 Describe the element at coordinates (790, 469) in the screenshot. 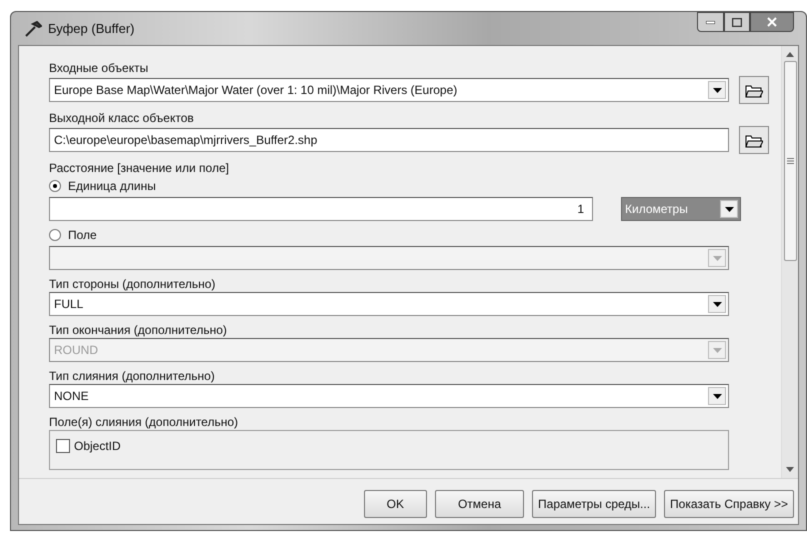

I see `scroll-down-icon` at that location.